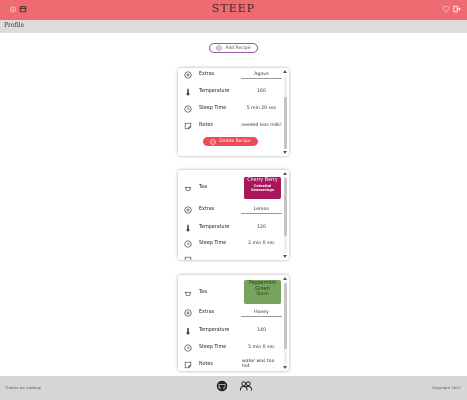 The height and width of the screenshot is (400, 467). Describe the element at coordinates (233, 256) in the screenshot. I see `notes-row-cut` at that location.